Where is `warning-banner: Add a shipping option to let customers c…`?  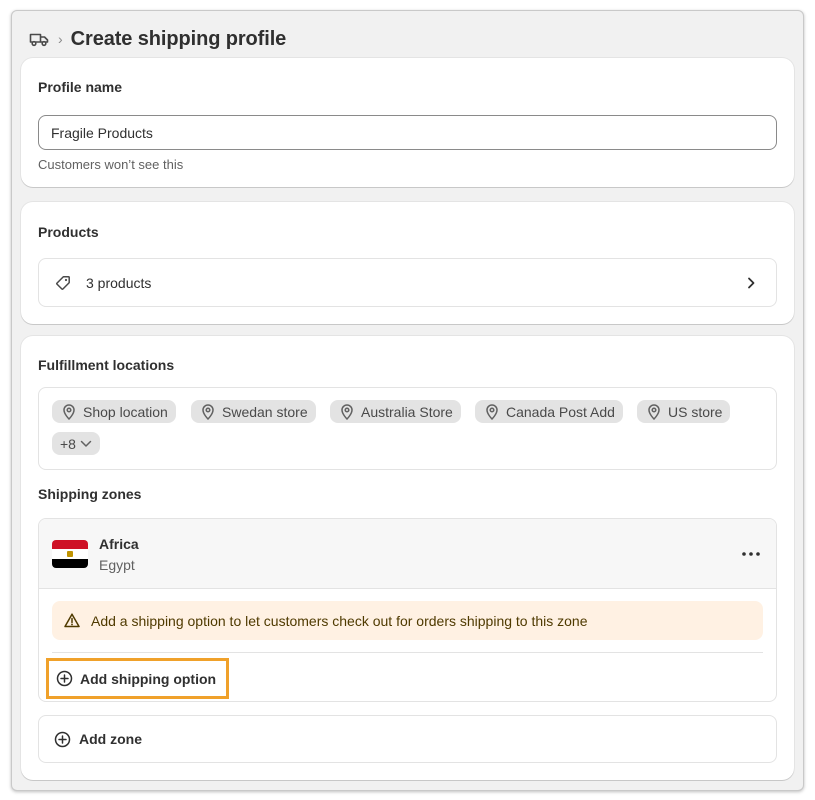 warning-banner: Add a shipping option to let customers c… is located at coordinates (407, 620).